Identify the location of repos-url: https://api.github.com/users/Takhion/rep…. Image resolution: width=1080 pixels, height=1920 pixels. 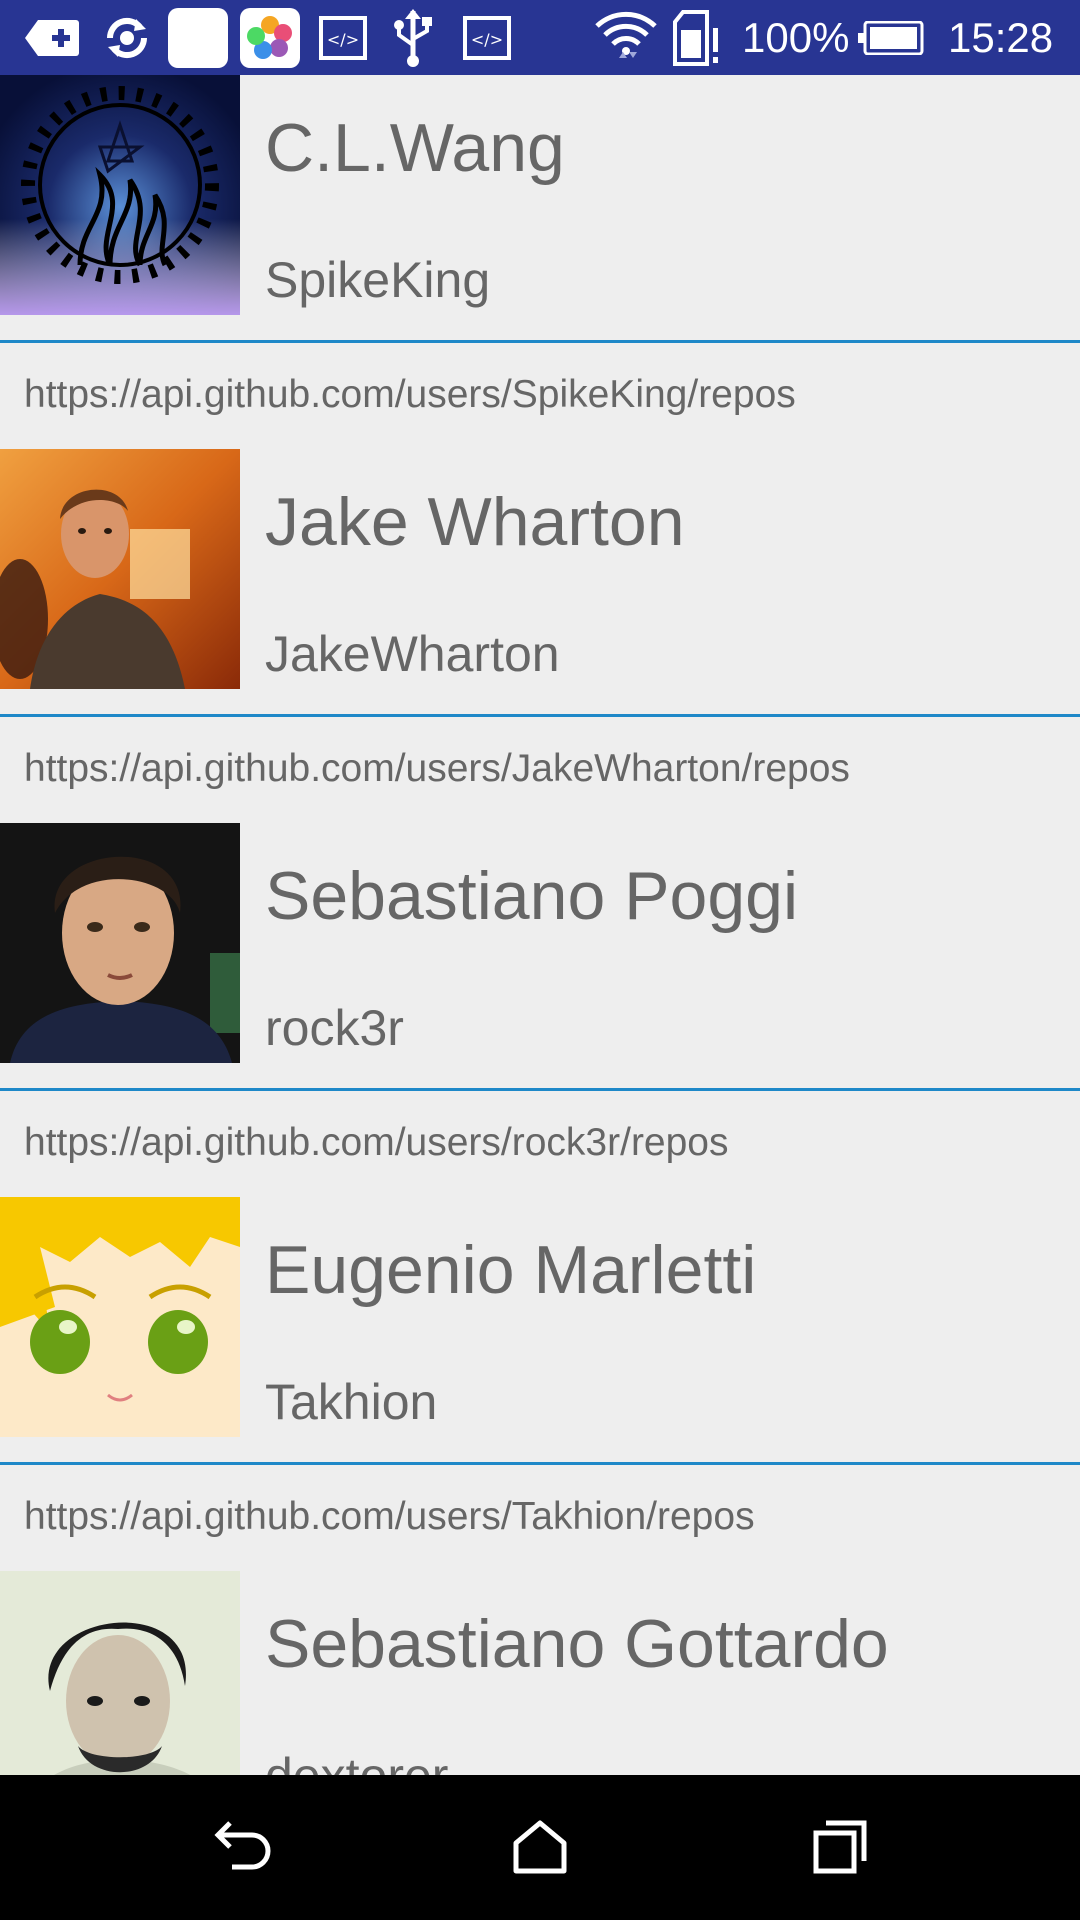
(389, 1516).